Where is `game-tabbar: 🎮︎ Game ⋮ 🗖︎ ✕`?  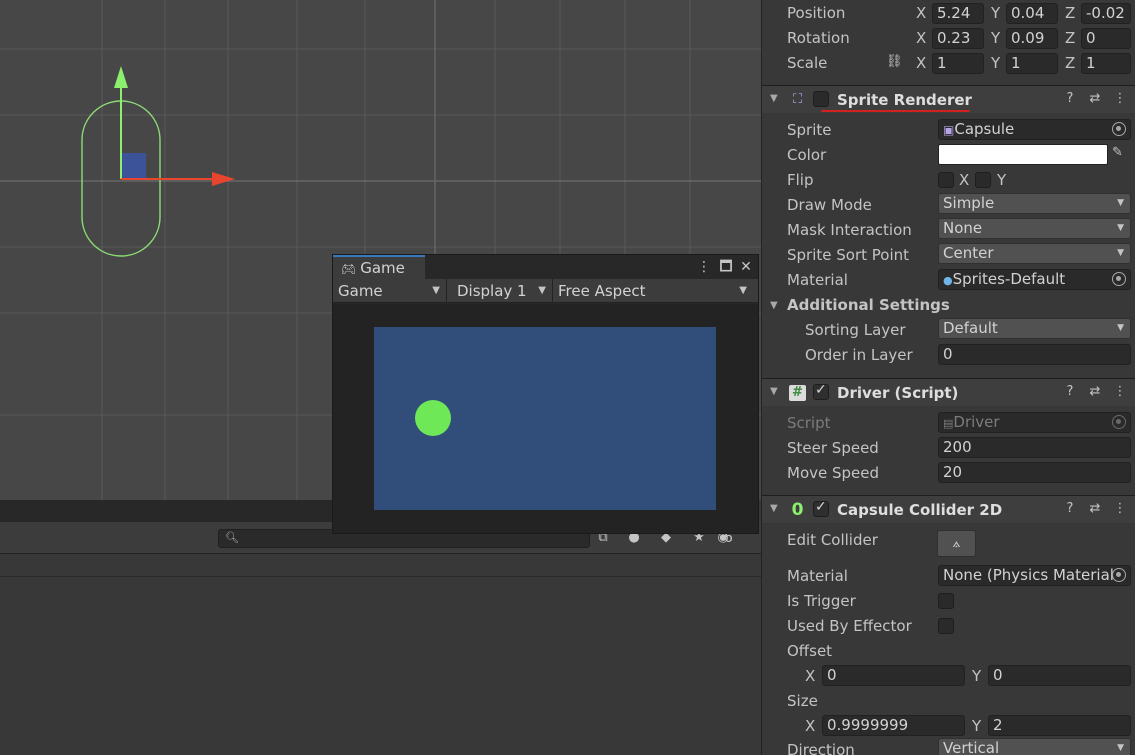 game-tabbar: 🎮︎ Game ⋮ 🗖︎ ✕ is located at coordinates (545, 267).